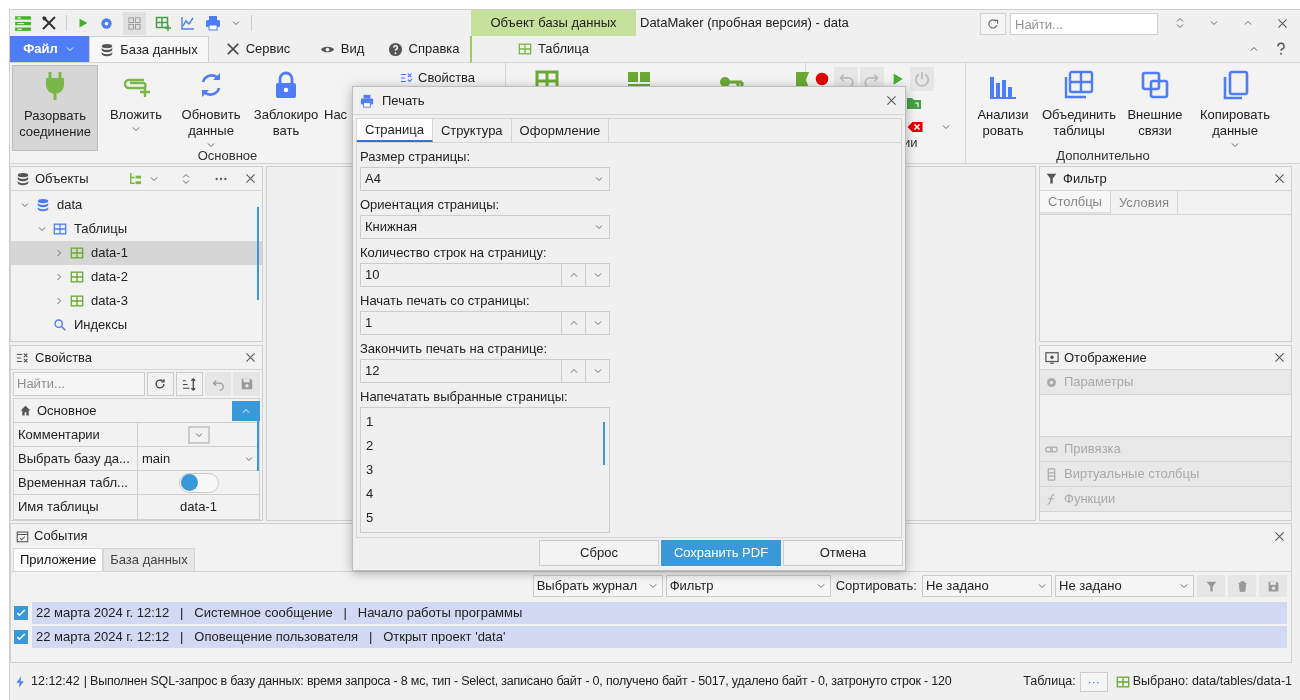  Describe the element at coordinates (454, 253) in the screenshot. I see `field-label: Количество строк на страницу:` at that location.